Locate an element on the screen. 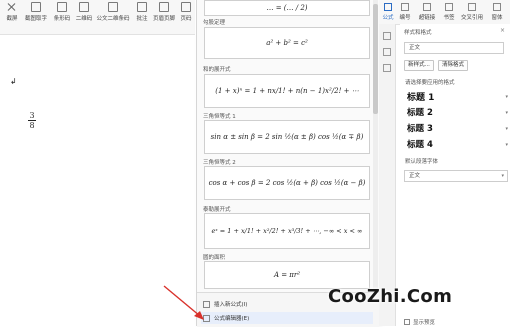 The height and width of the screenshot is (327, 510). doc-qrcode-icon is located at coordinates (113, 7).